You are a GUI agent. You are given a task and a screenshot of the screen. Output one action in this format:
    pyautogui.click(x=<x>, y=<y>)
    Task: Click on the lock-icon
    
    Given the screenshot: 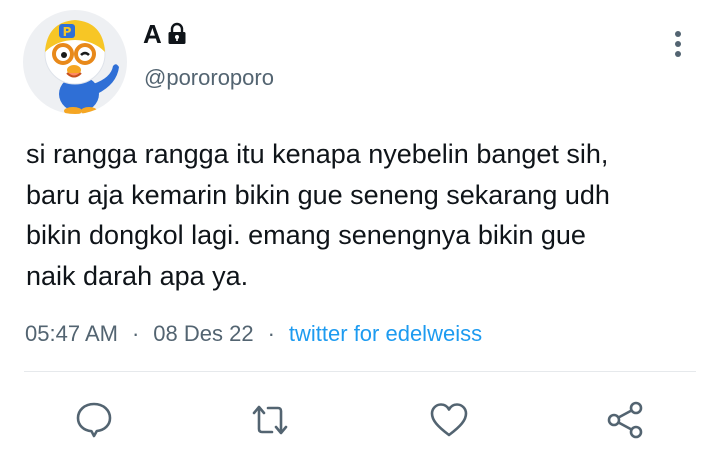 What is the action you would take?
    pyautogui.click(x=177, y=34)
    